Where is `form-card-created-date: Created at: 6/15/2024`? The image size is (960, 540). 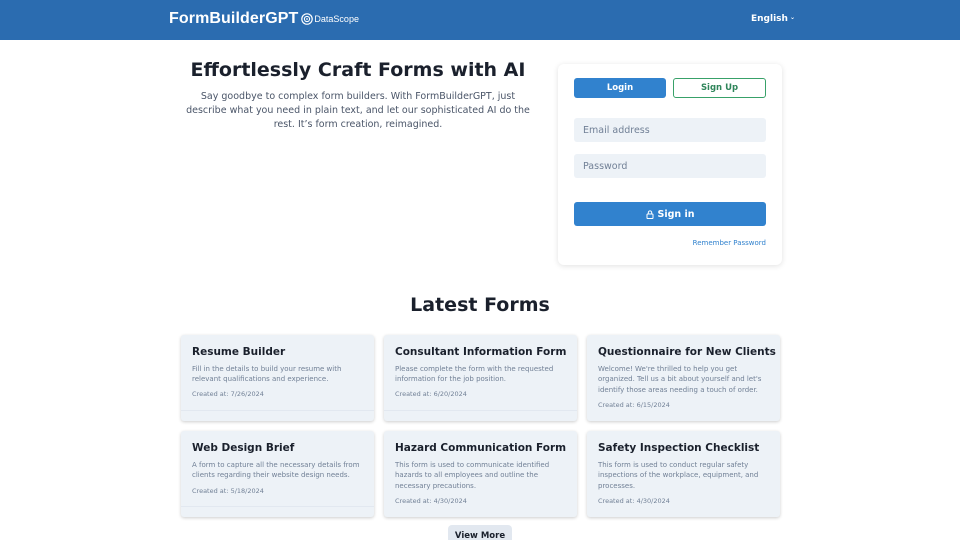 form-card-created-date: Created at: 6/15/2024 is located at coordinates (634, 405).